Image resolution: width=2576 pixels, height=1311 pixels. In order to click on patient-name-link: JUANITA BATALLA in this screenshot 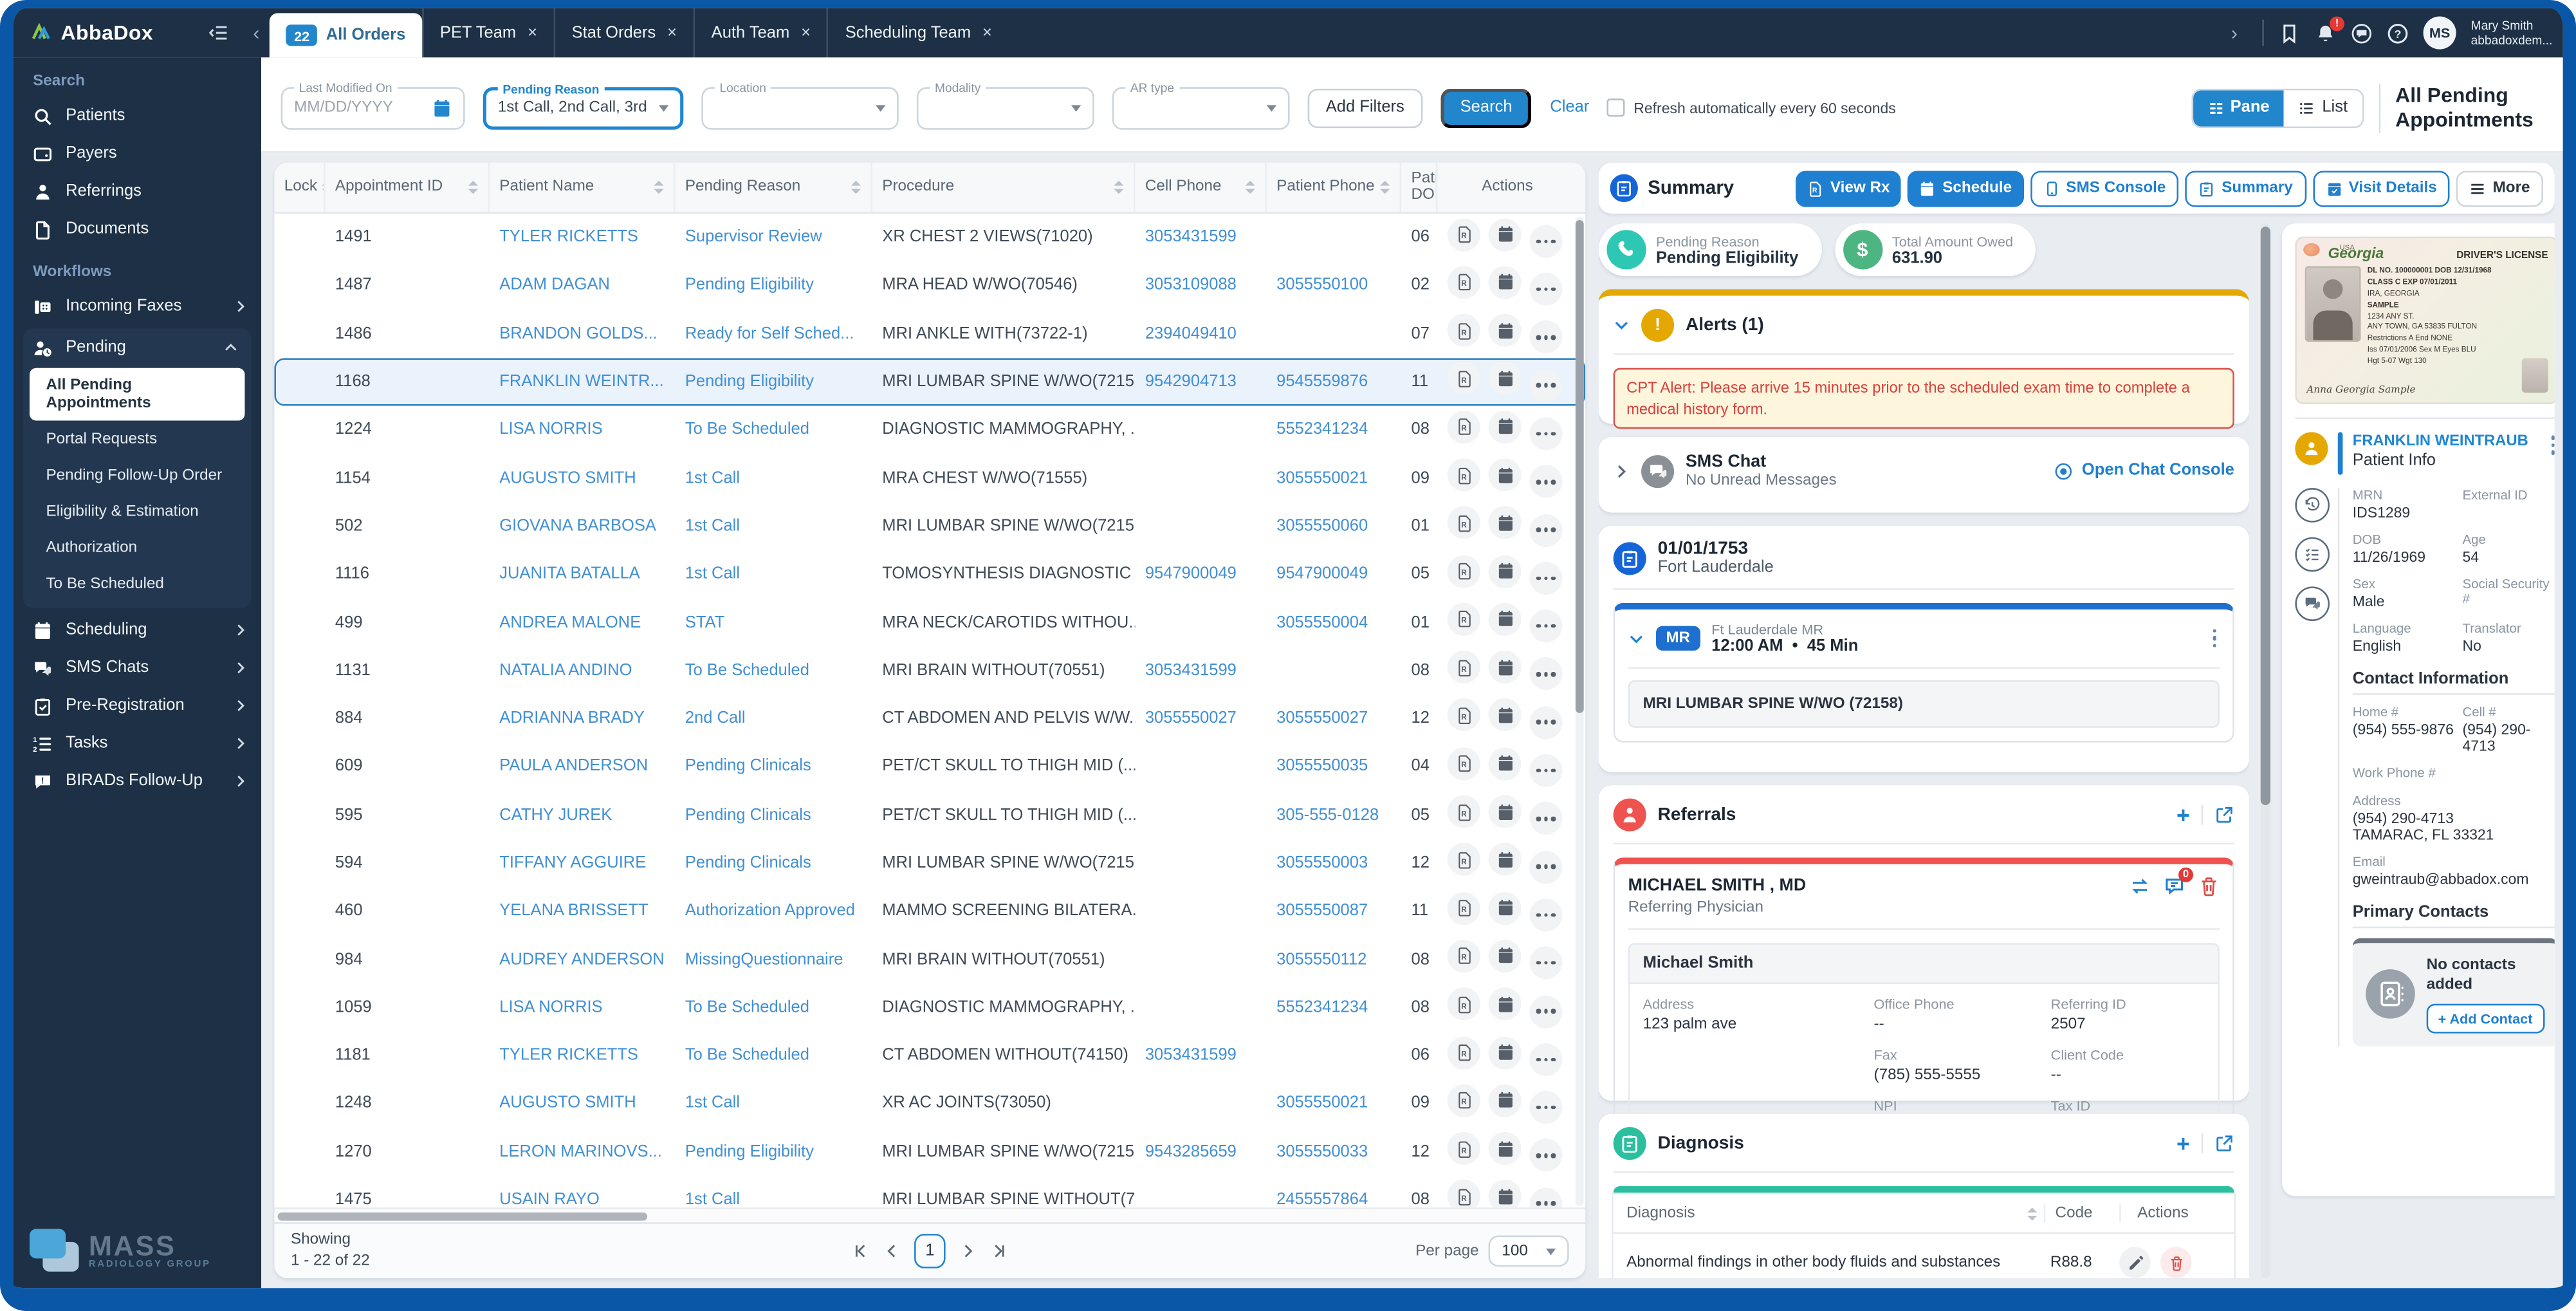, I will do `click(583, 575)`.